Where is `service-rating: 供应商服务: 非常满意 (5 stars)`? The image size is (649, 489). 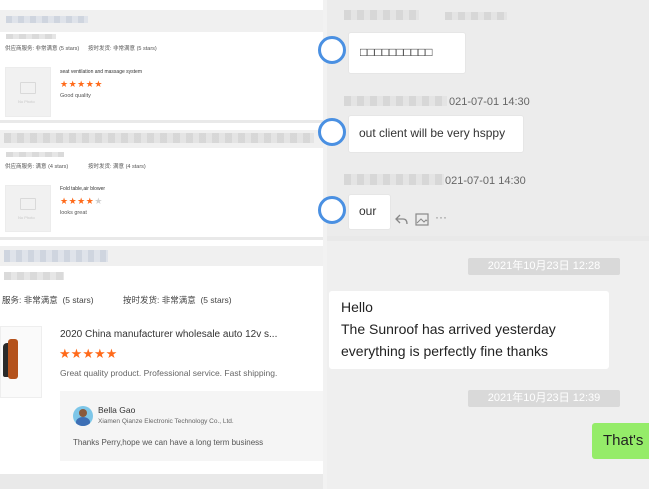 service-rating: 供应商服务: 非常满意 (5 stars) is located at coordinates (42, 49).